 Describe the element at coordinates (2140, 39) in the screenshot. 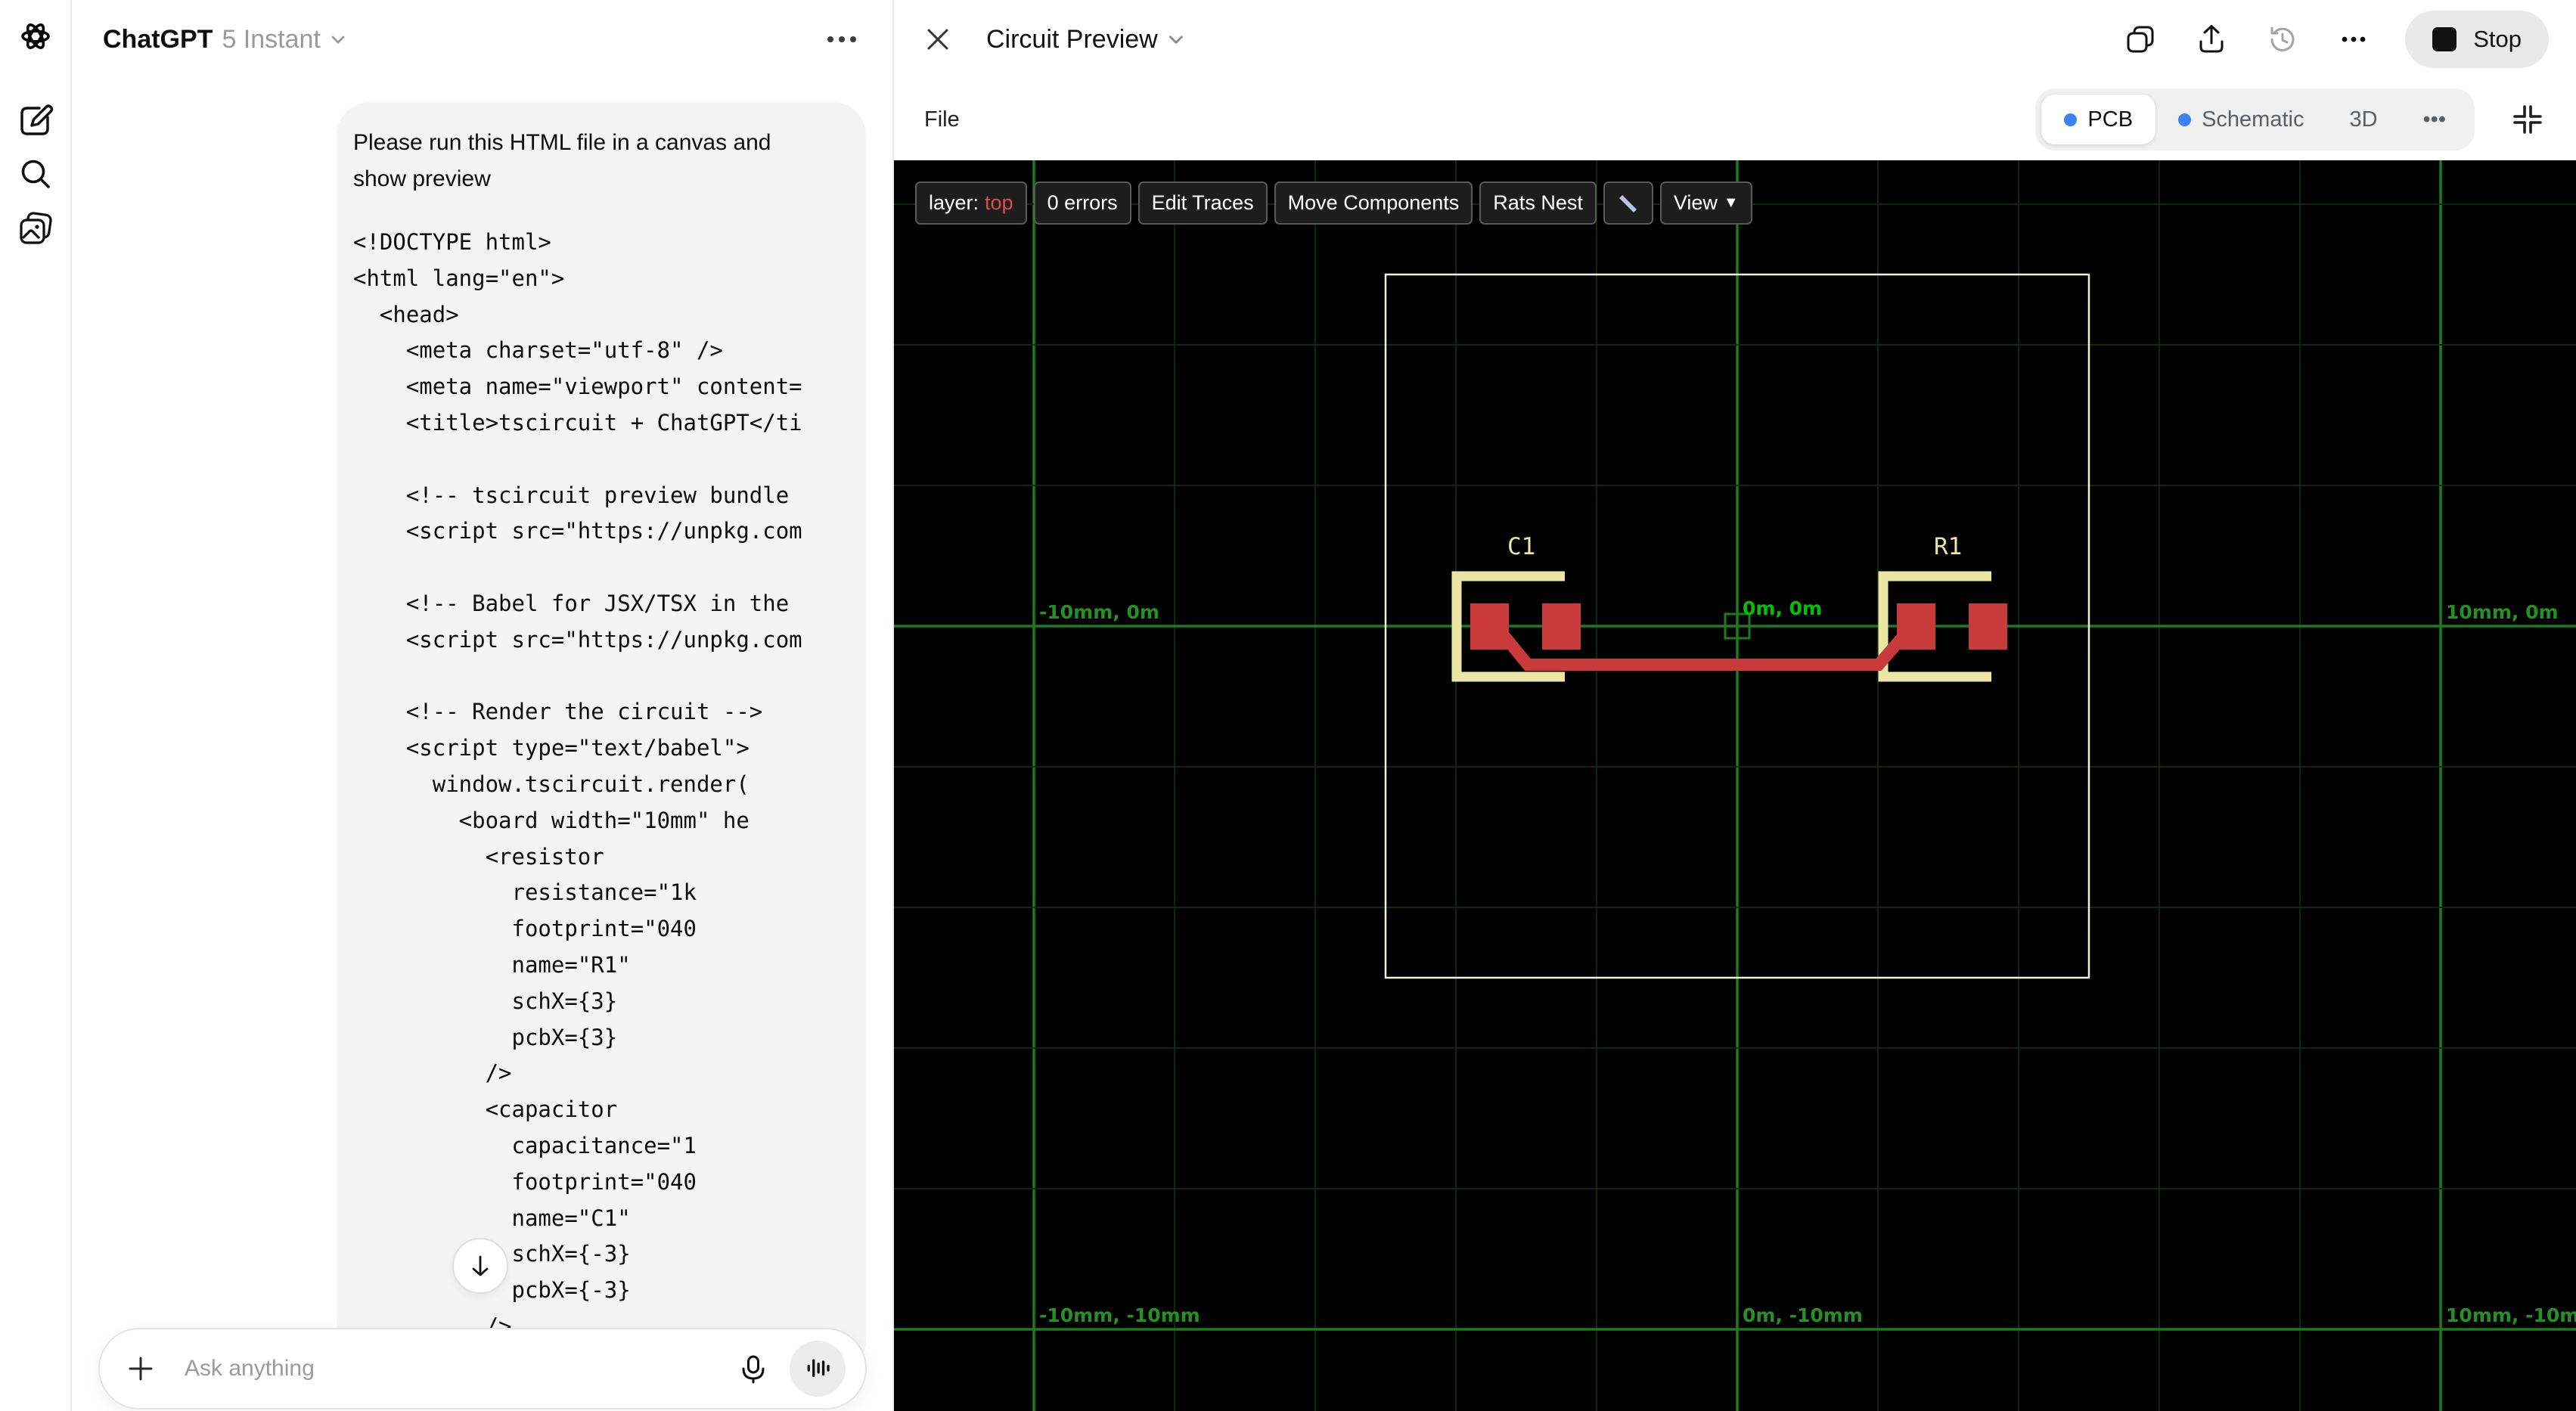

I see `copy-icon` at that location.